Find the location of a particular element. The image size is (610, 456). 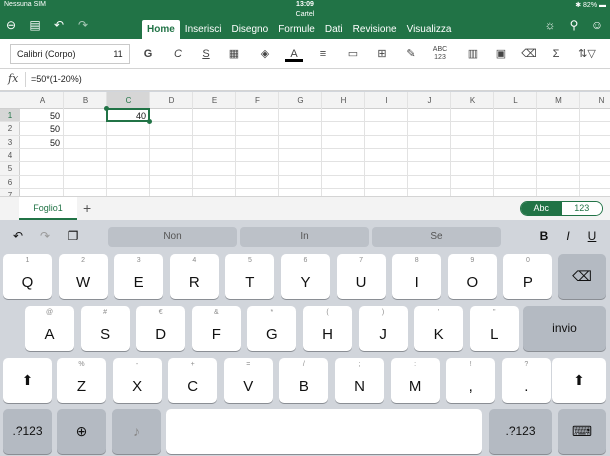

tab-inserisci: Inserisci is located at coordinates (203, 29).